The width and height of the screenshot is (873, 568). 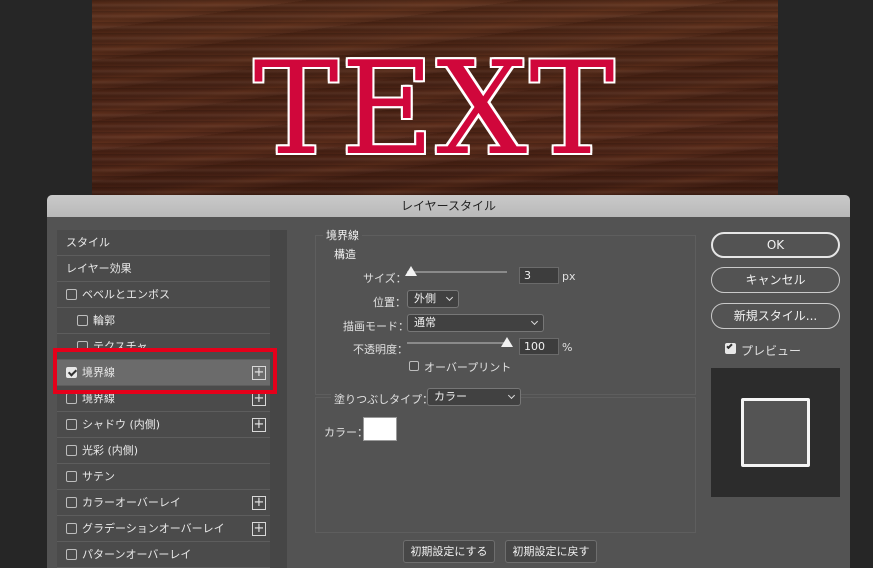 What do you see at coordinates (71, 372) in the screenshot?
I see `checkbox-checked` at bounding box center [71, 372].